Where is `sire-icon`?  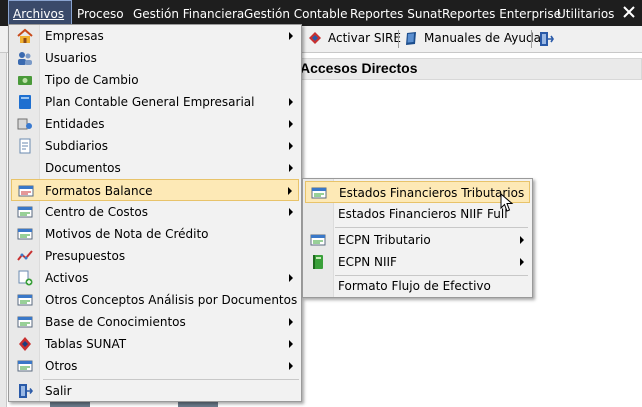
sire-icon is located at coordinates (315, 38).